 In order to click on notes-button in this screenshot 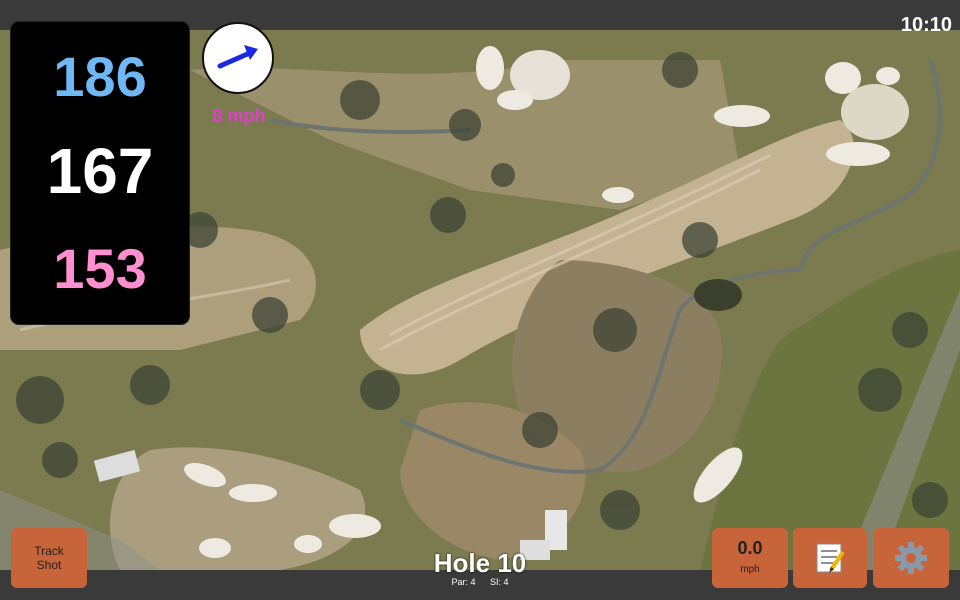, I will do `click(830, 558)`.